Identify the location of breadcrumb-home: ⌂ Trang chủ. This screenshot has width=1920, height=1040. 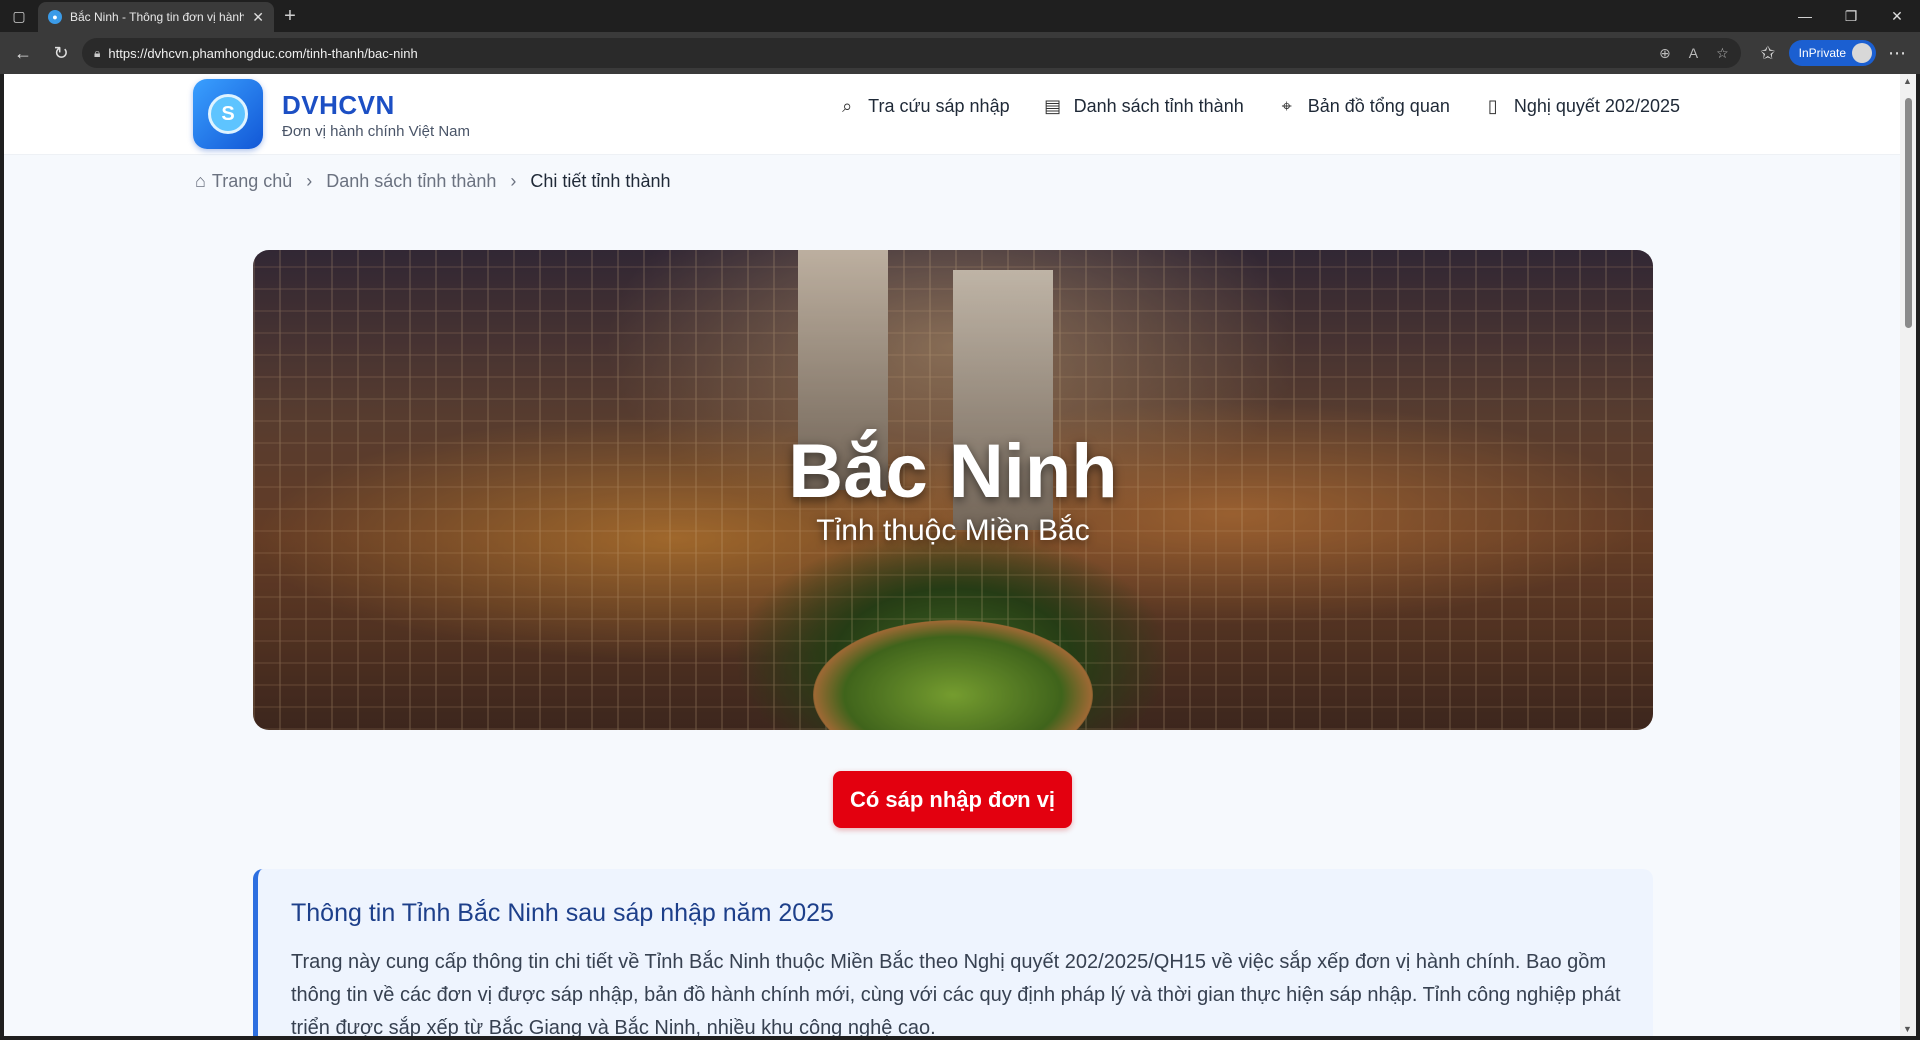
(243, 181).